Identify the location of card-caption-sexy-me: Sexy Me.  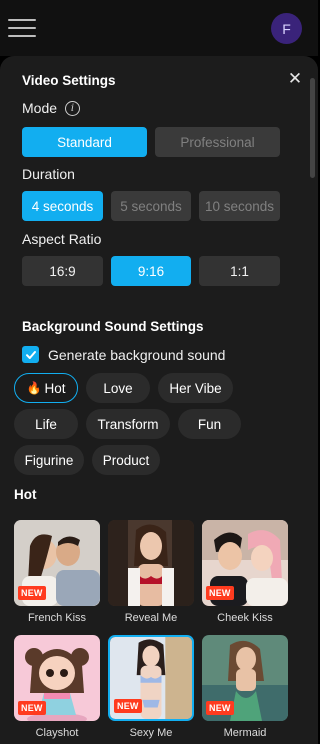
(151, 733).